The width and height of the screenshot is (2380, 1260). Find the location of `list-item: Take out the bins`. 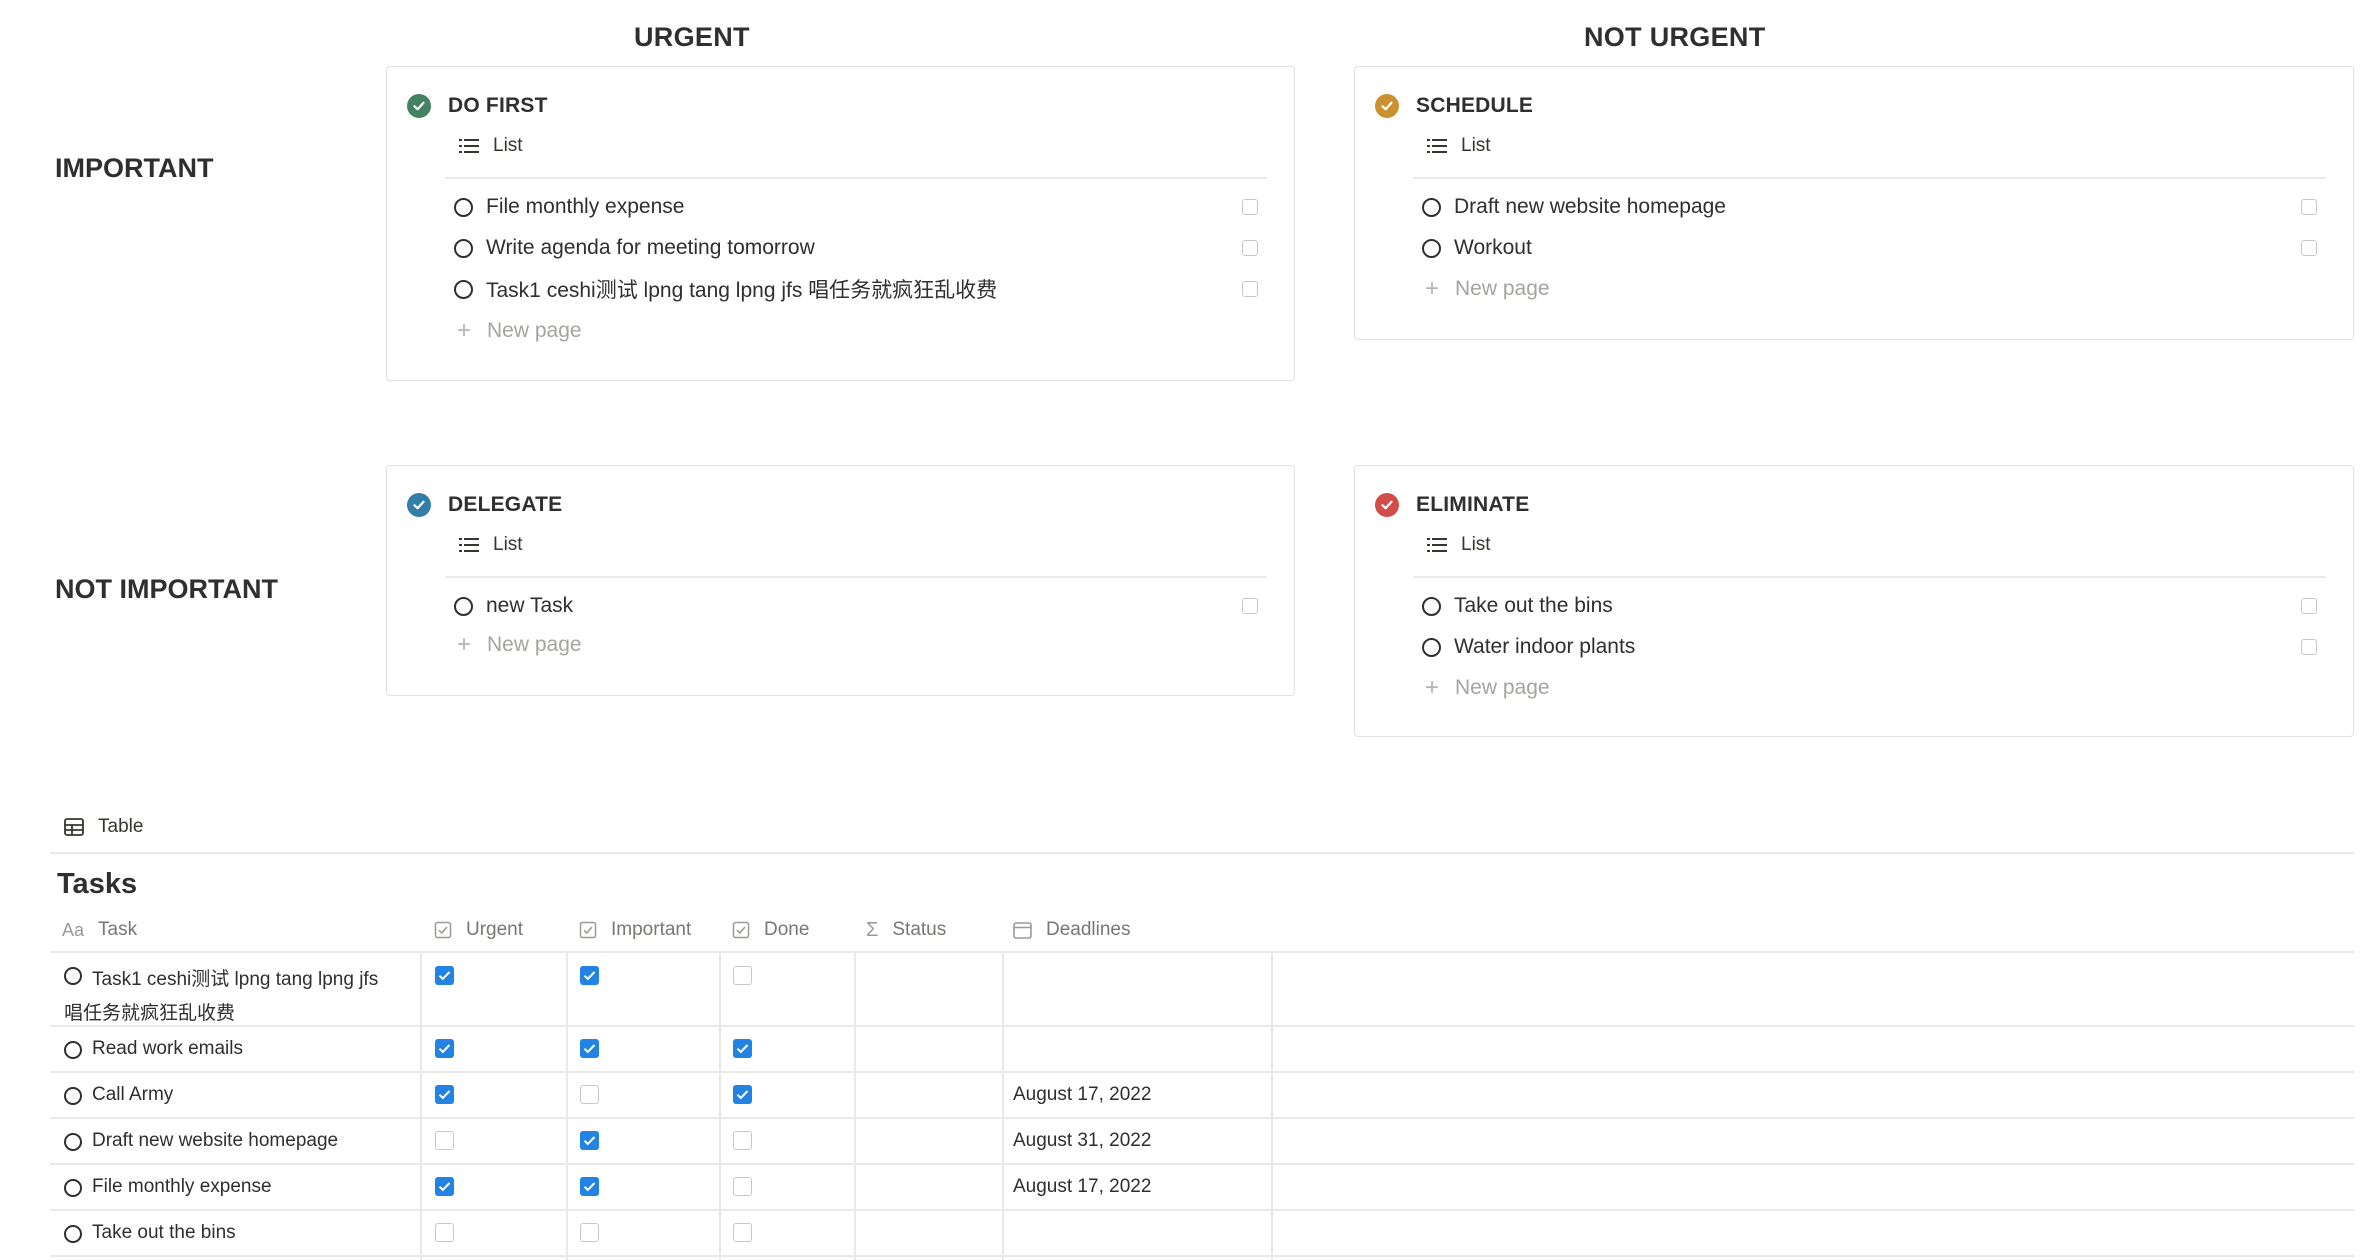

list-item: Take out the bins is located at coordinates (1869, 606).